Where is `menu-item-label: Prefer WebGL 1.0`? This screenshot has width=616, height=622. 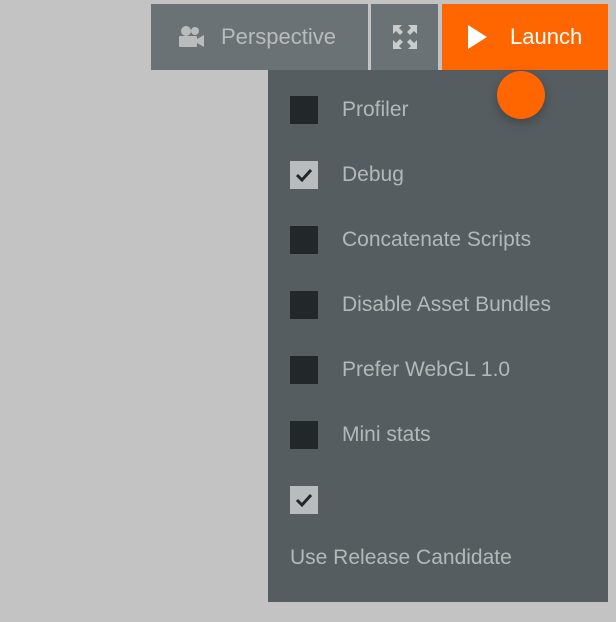 menu-item-label: Prefer WebGL 1.0 is located at coordinates (426, 369).